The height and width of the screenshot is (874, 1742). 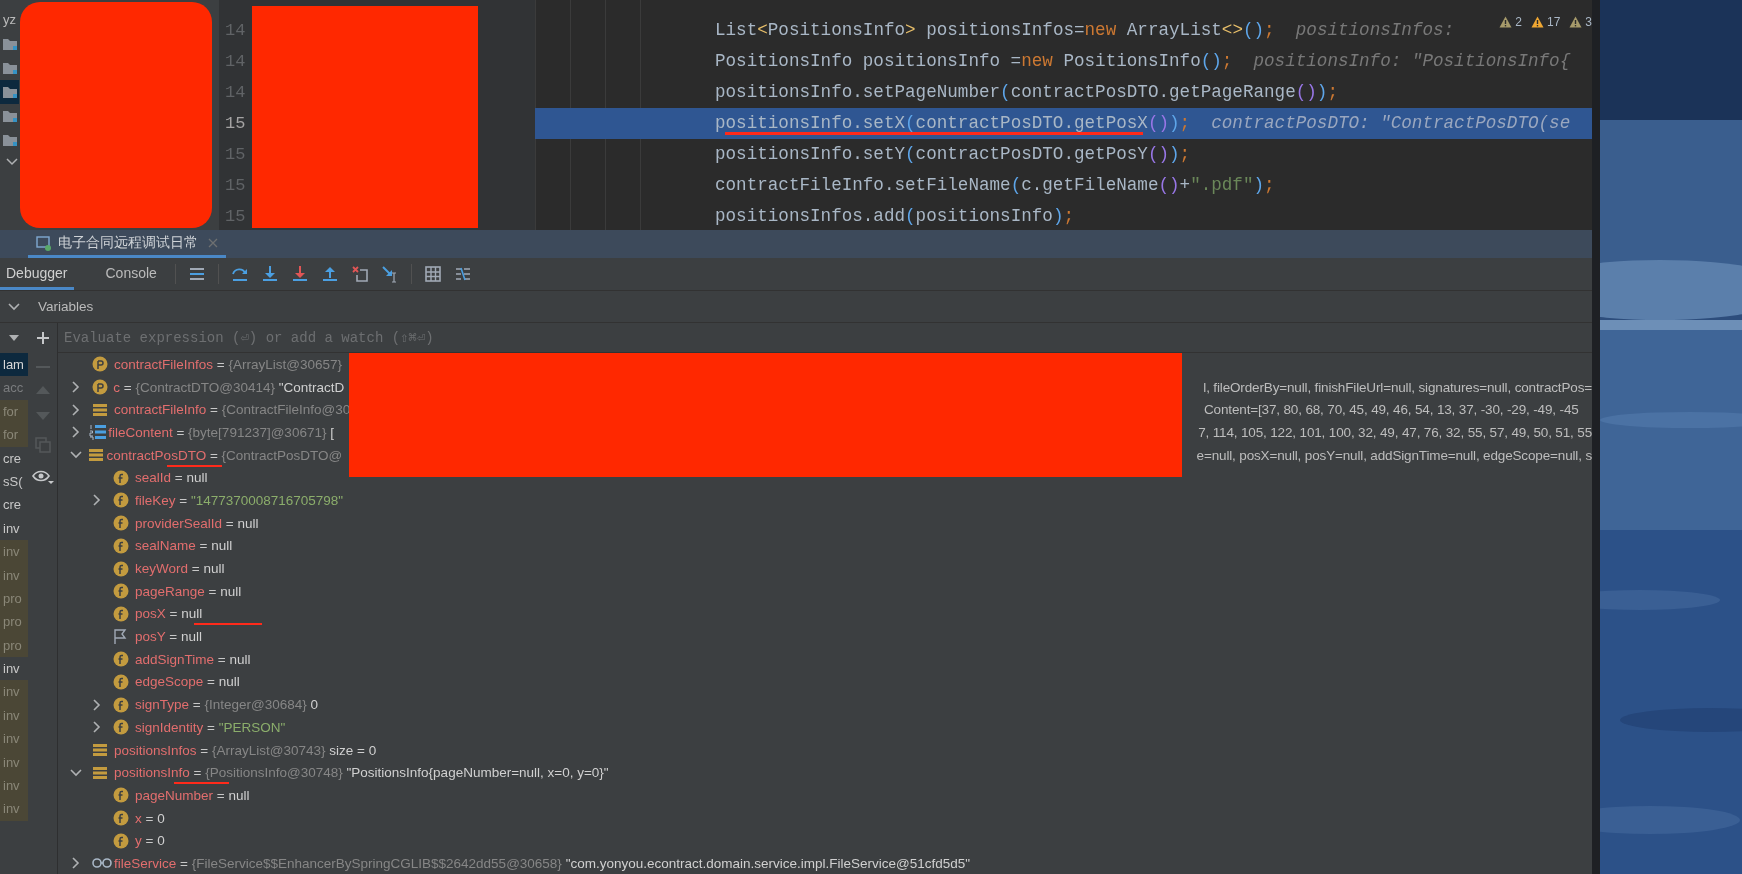 I want to click on variable-entry: c = {ContractDTO@30414} "ContractD, so click(x=229, y=387).